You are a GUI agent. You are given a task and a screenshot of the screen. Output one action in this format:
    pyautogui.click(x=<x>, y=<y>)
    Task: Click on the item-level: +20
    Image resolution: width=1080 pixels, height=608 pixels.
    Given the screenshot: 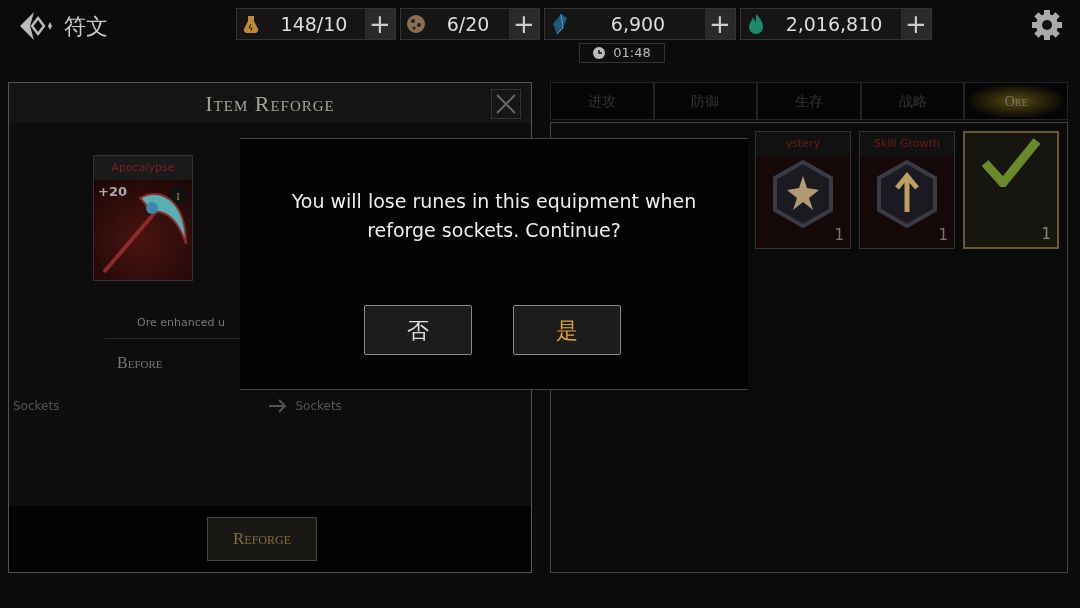 What is the action you would take?
    pyautogui.click(x=112, y=192)
    